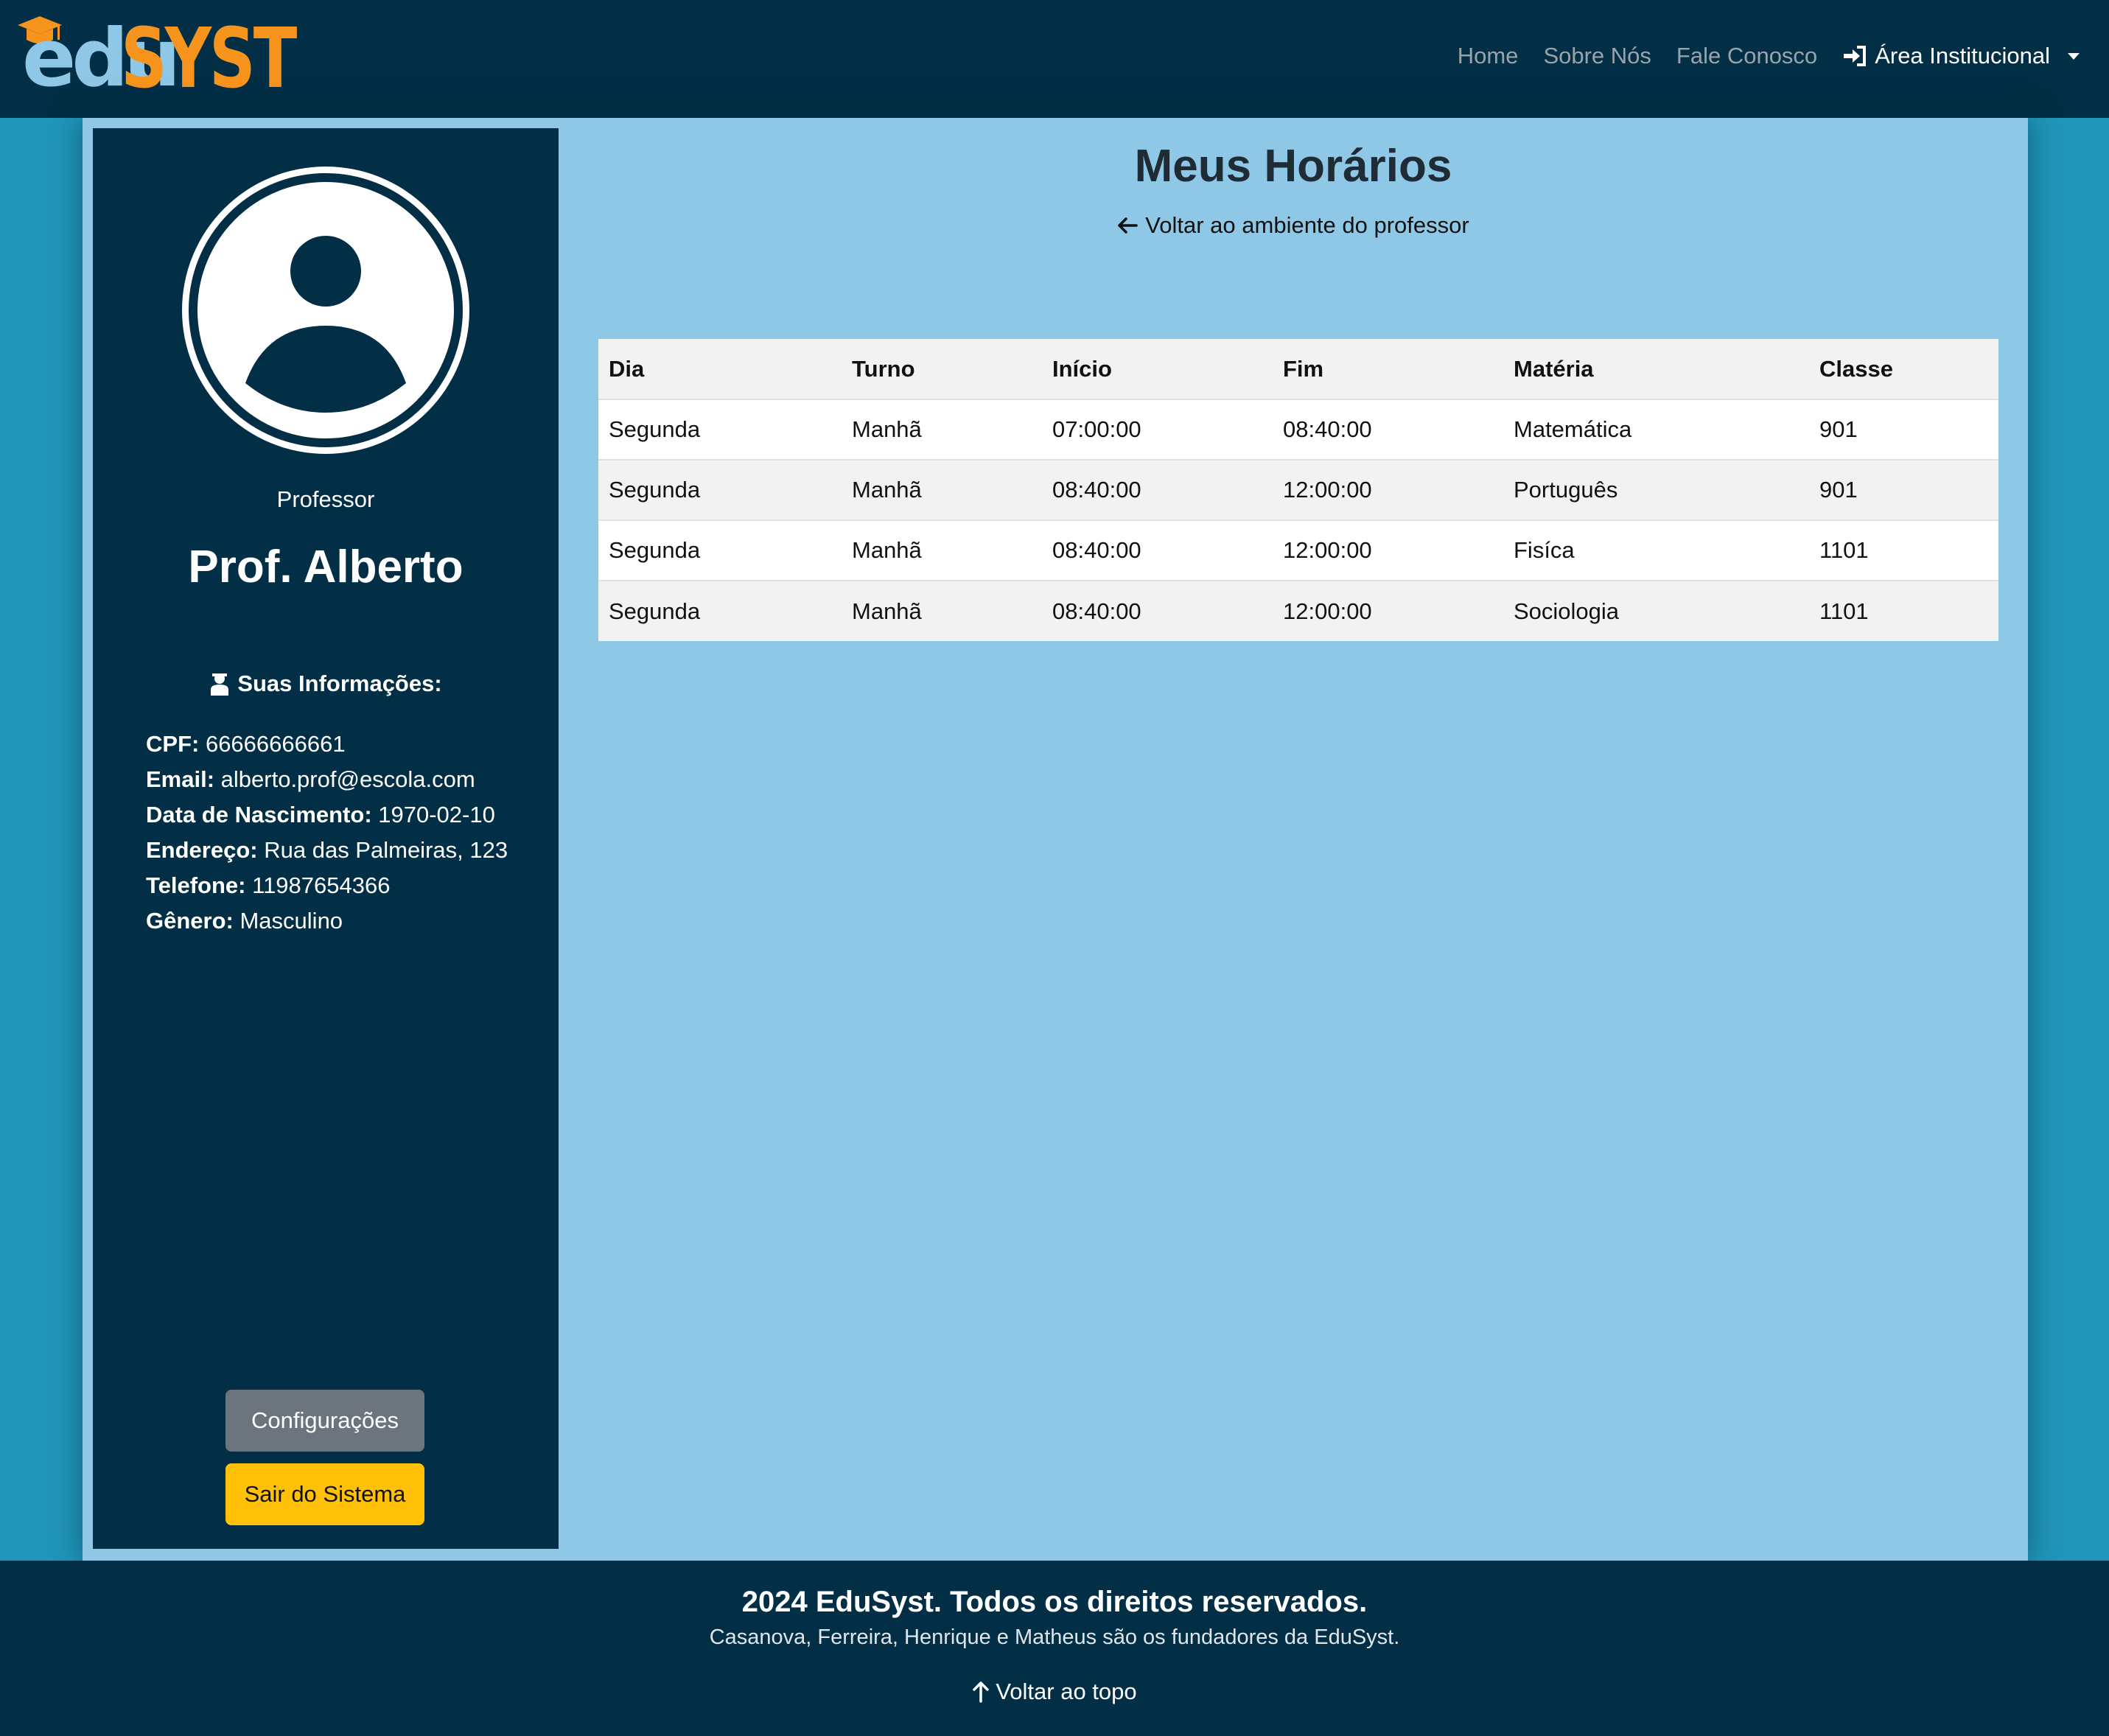 This screenshot has height=1736, width=2109. I want to click on info-label: Telefone:, so click(196, 885).